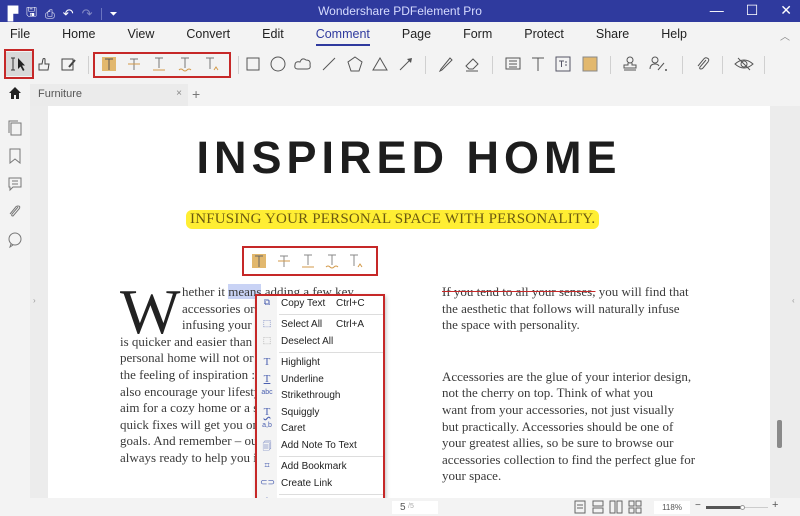 Image resolution: width=800 pixels, height=516 pixels. I want to click on menu-edit: Edit, so click(273, 34).